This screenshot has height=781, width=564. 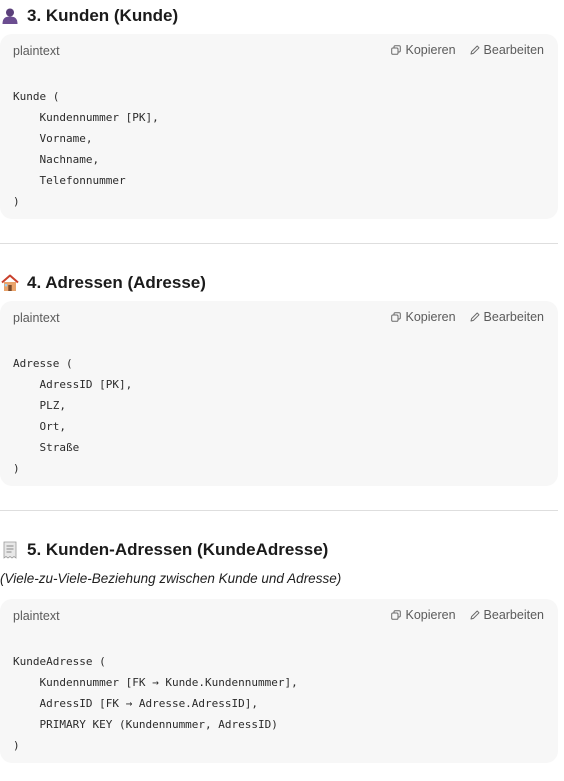 I want to click on code-line: Ort,, so click(x=39, y=426).